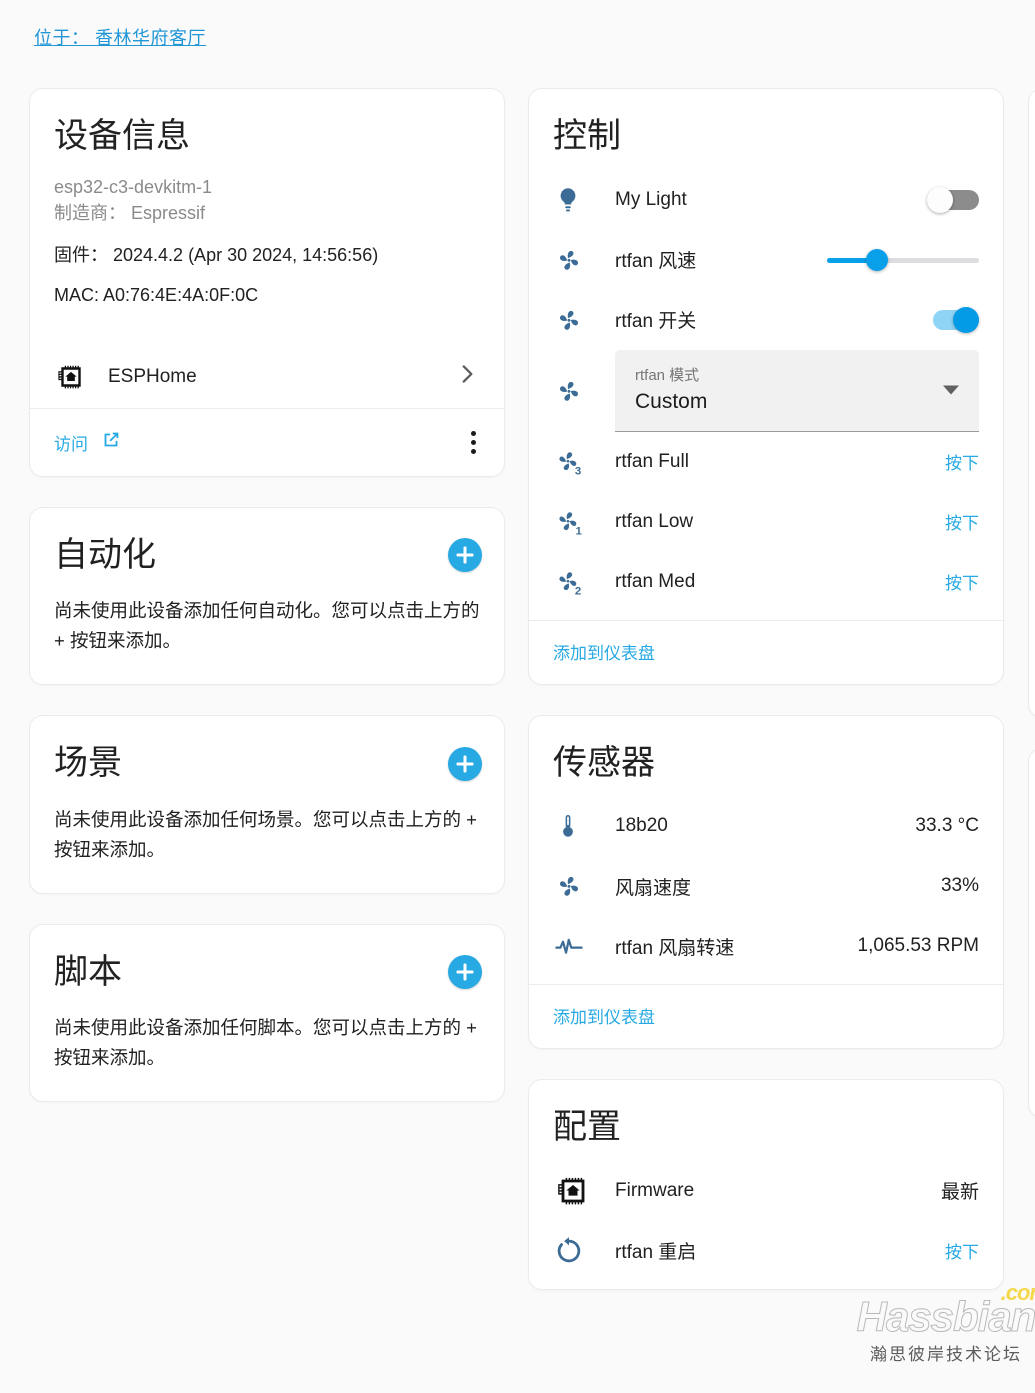 The image size is (1035, 1393). What do you see at coordinates (584, 462) in the screenshot?
I see `fan-speed-3-icon: 3` at bounding box center [584, 462].